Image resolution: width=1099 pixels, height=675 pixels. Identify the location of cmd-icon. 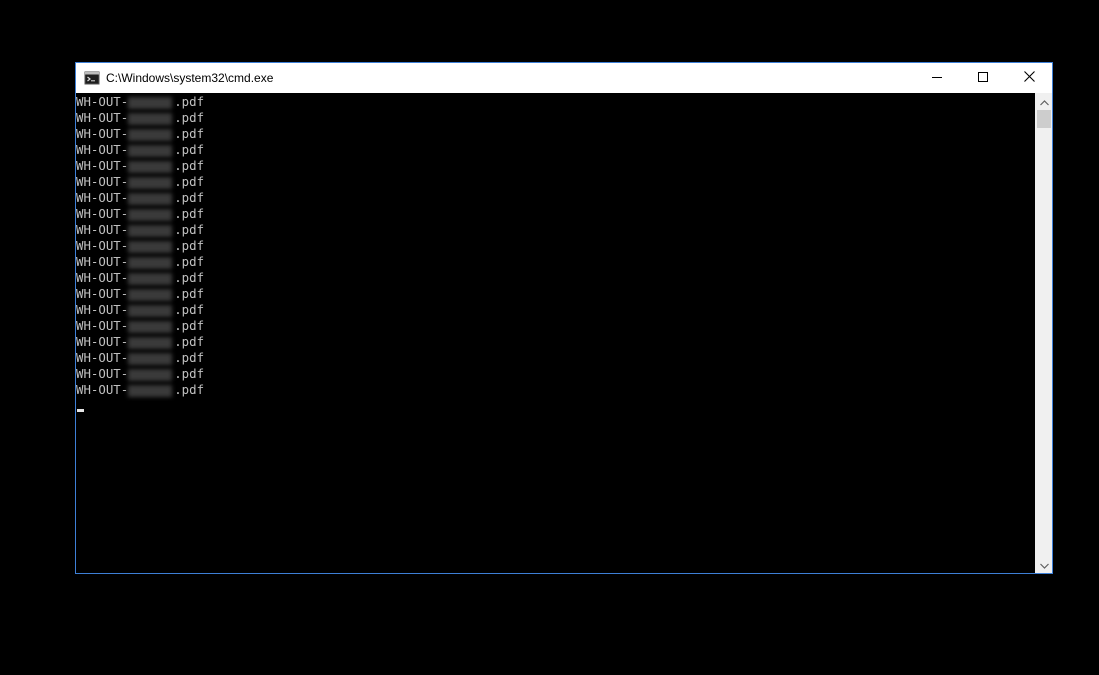
(92, 78).